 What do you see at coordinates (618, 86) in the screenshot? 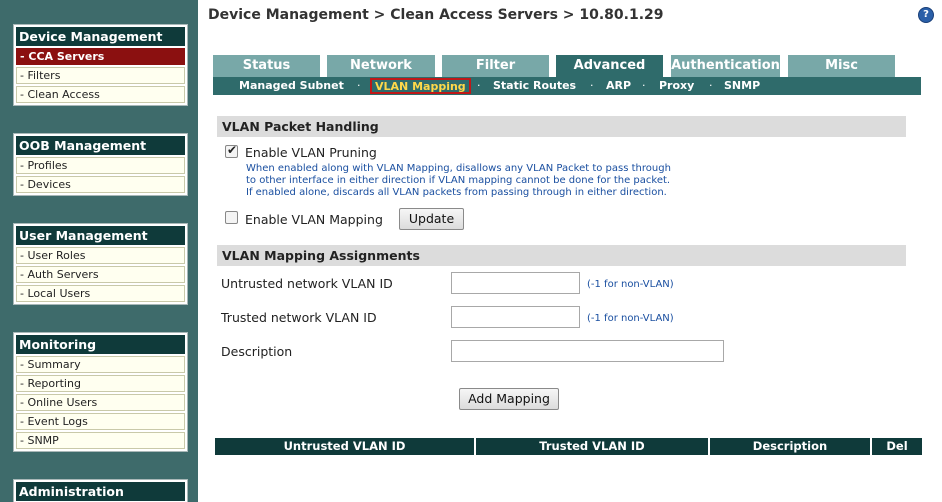
I see `subtab-arp: ARP` at bounding box center [618, 86].